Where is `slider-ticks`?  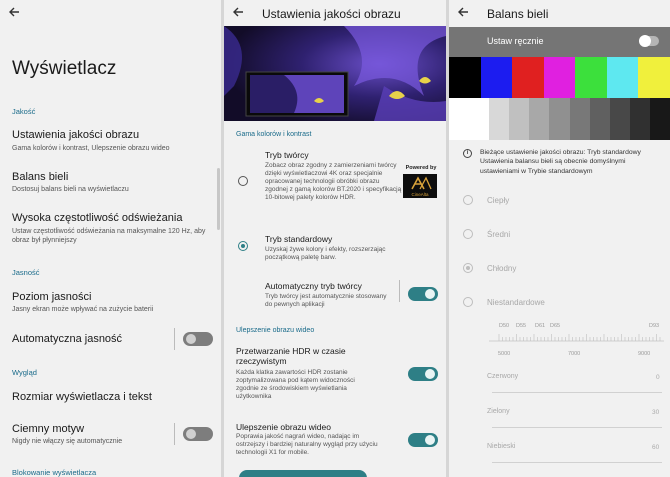 slider-ticks is located at coordinates (576, 338).